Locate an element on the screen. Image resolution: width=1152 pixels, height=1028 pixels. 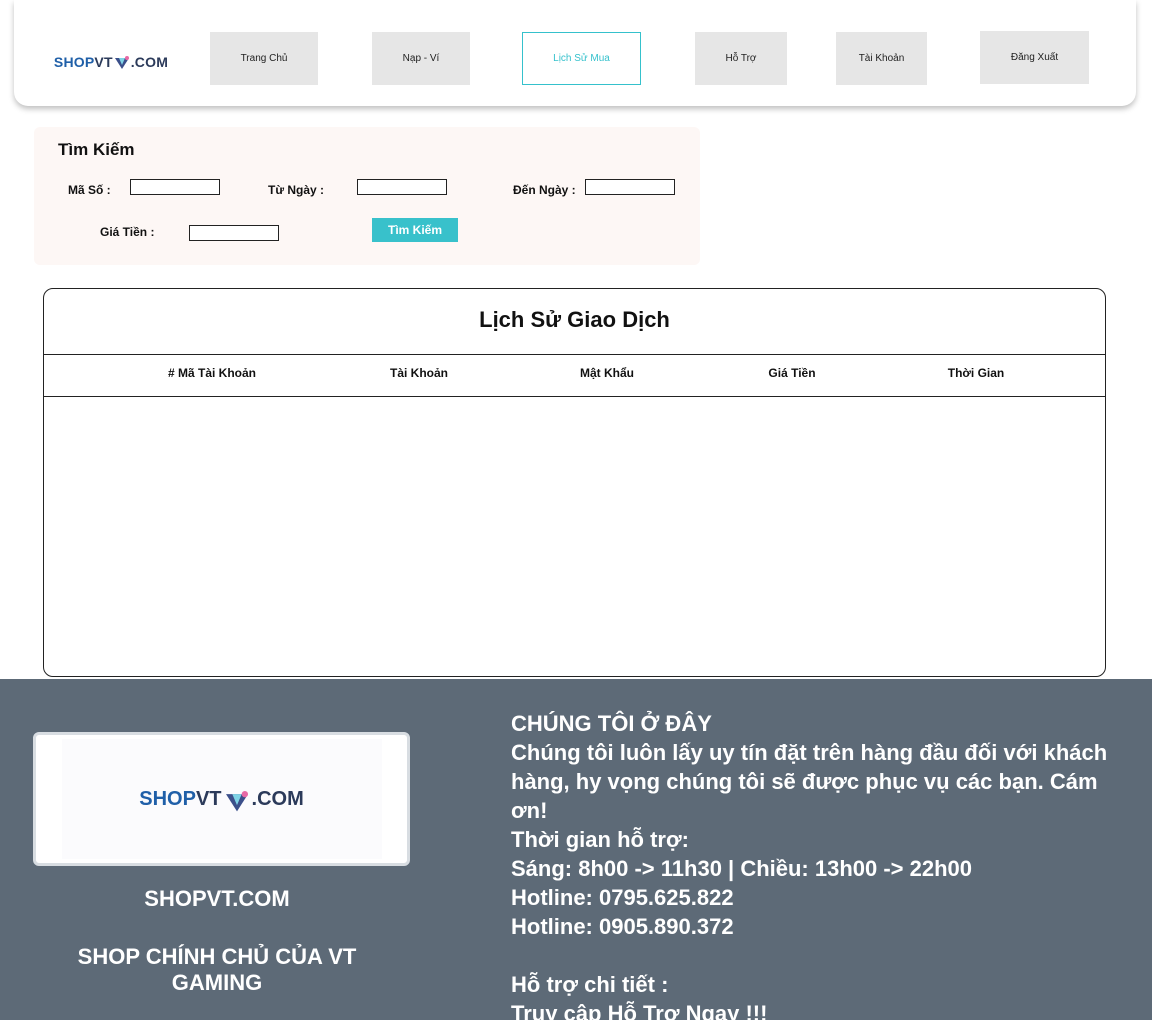
footer-tagline: SHOP CHÍNH CHỦ CỦA VT GAMING is located at coordinates (217, 969).